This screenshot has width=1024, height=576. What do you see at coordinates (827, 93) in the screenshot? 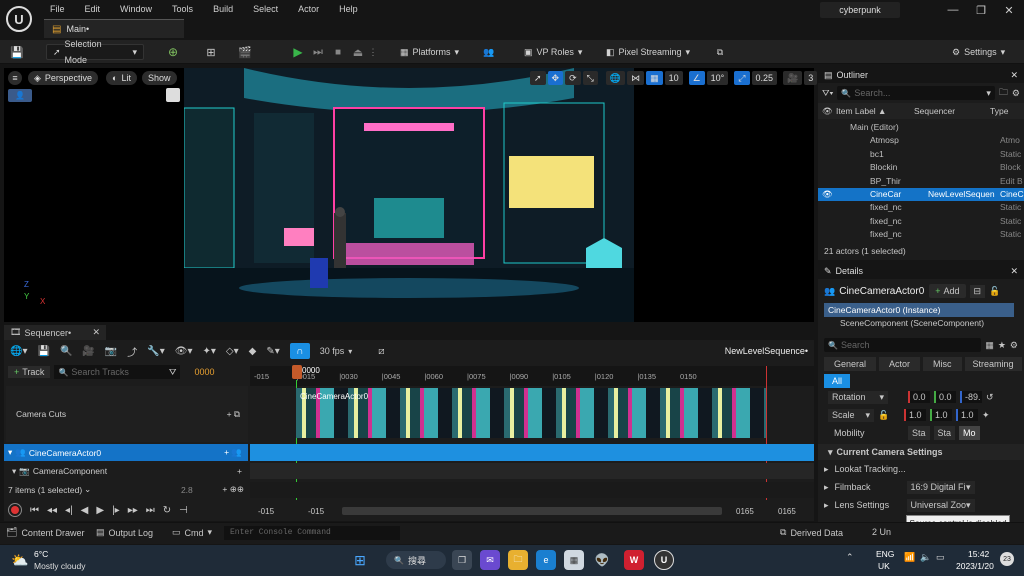
I see `filter-icon: ⛛▾` at bounding box center [827, 93].